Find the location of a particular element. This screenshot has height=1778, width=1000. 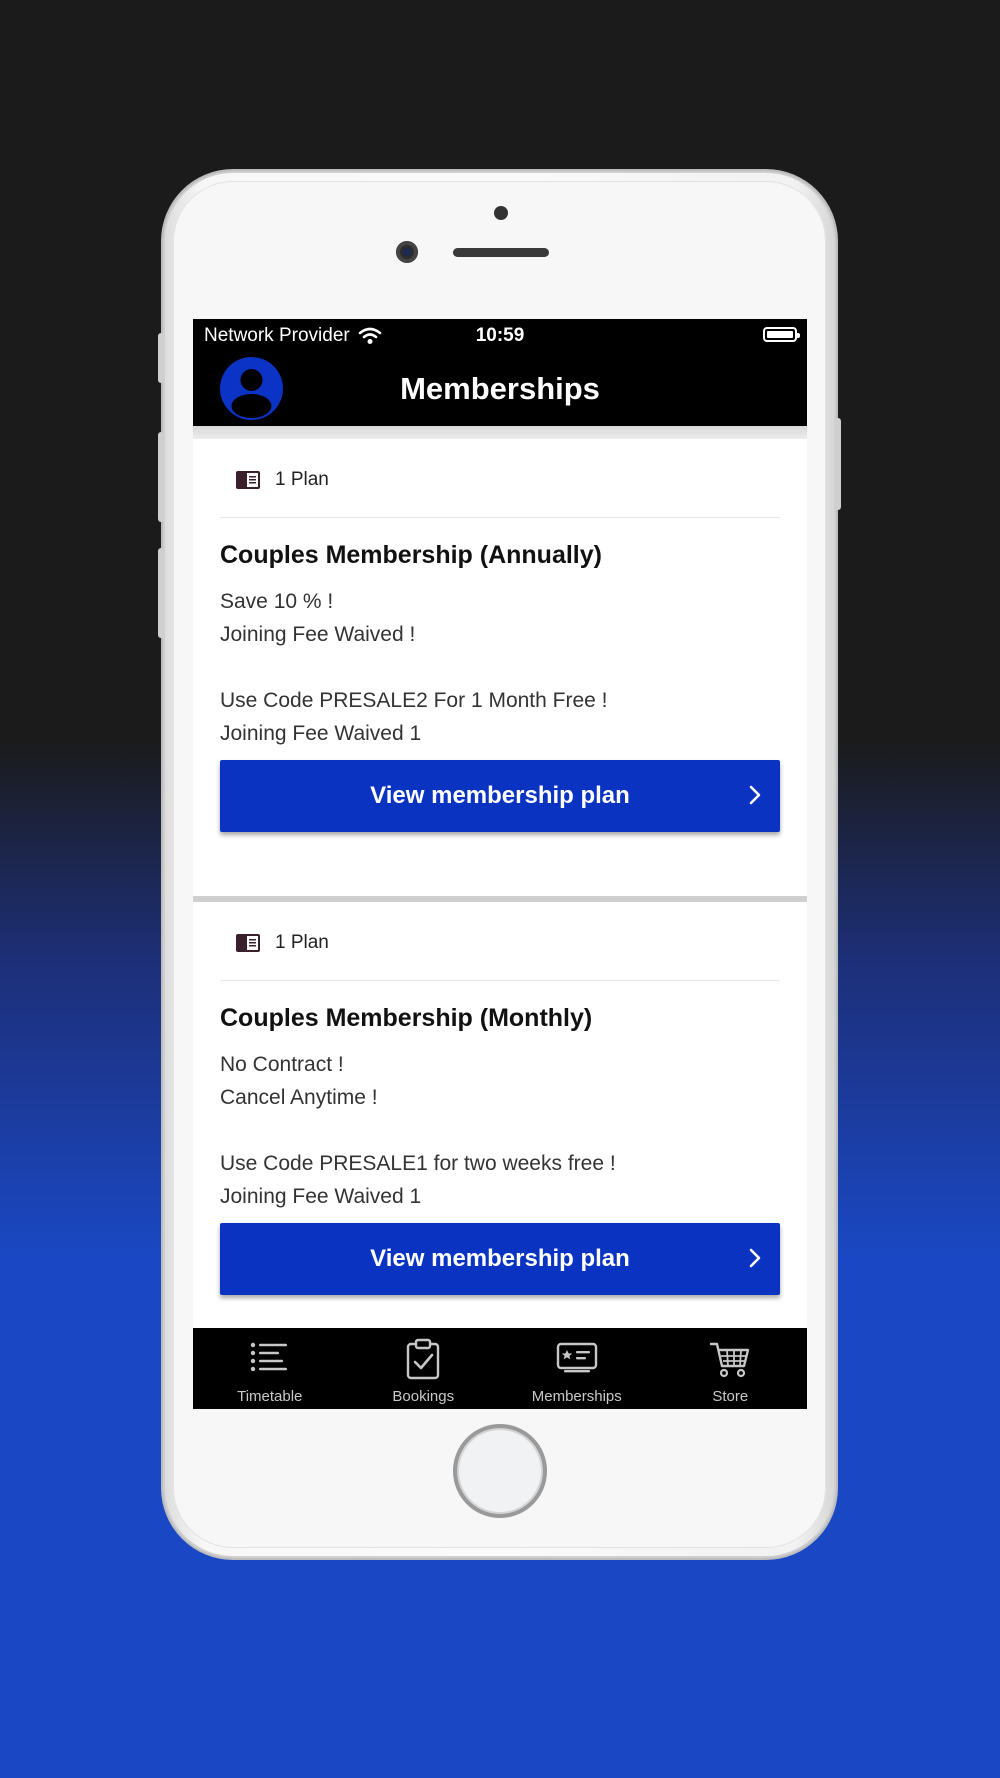

top-nav-bar: Memberships is located at coordinates (500, 388).